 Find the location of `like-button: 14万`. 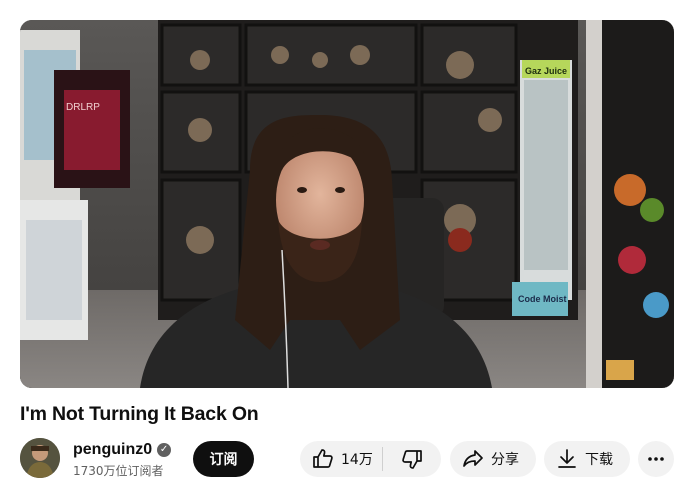

like-button: 14万 is located at coordinates (341, 459).